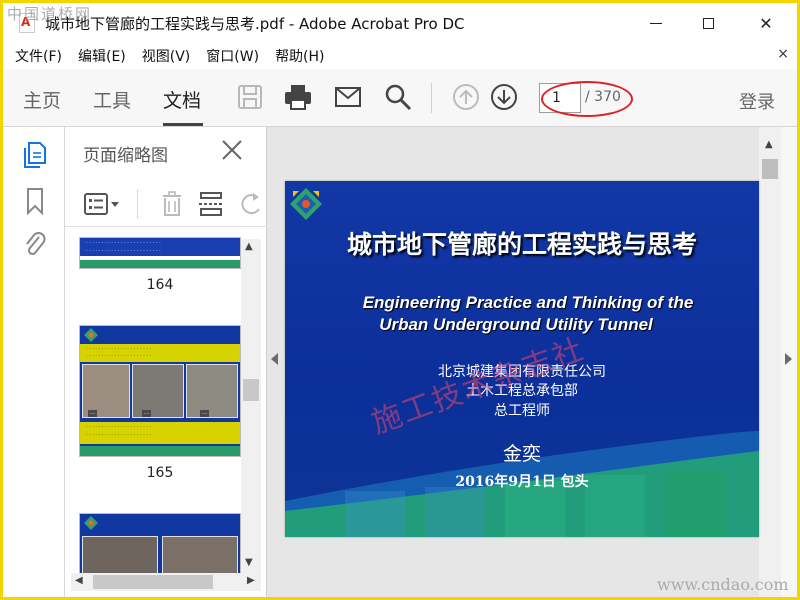 The width and height of the screenshot is (800, 600). What do you see at coordinates (466, 97) in the screenshot?
I see `previous-page-icon` at bounding box center [466, 97].